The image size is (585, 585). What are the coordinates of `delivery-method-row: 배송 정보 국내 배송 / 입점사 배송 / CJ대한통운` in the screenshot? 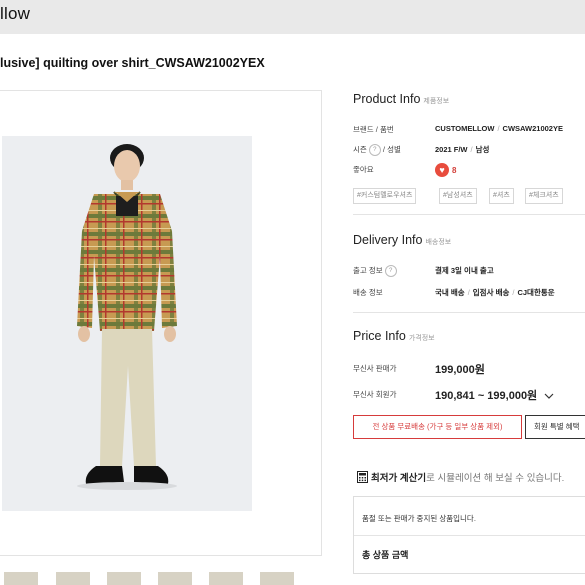 It's located at (454, 292).